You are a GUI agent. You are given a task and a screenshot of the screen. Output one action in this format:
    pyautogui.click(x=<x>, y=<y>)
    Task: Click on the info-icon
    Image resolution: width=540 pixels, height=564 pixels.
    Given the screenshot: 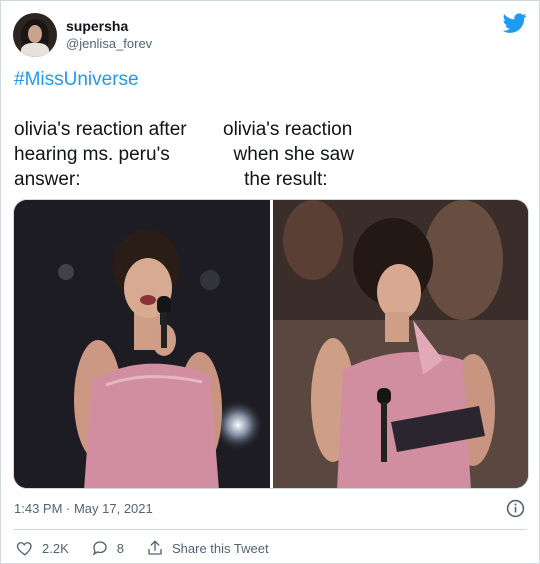 What is the action you would take?
    pyautogui.click(x=515, y=508)
    